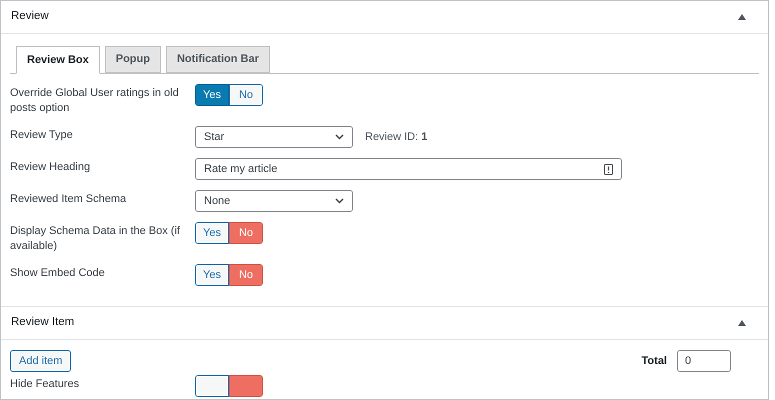  What do you see at coordinates (704, 361) in the screenshot?
I see `total-input: 0` at bounding box center [704, 361].